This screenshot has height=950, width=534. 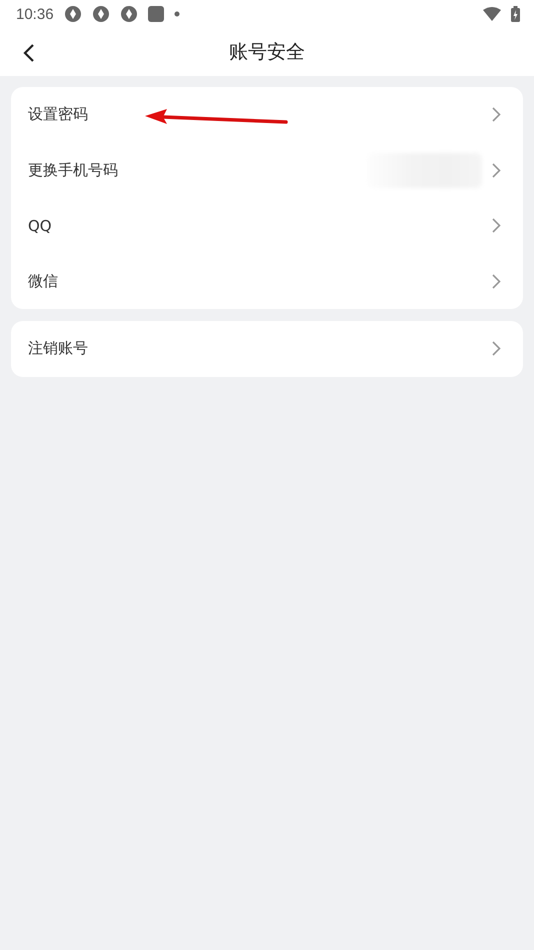 I want to click on settings-row: 设置密码, so click(x=267, y=114).